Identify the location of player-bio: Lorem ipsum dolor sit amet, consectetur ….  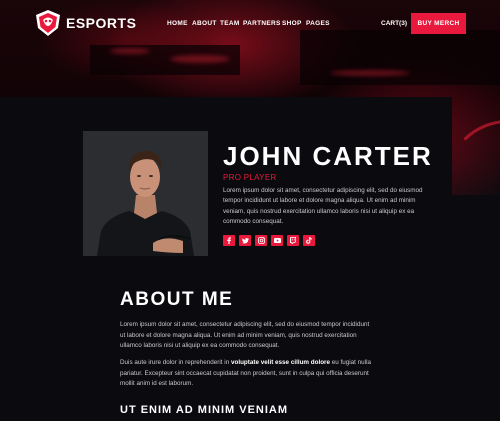
(323, 206).